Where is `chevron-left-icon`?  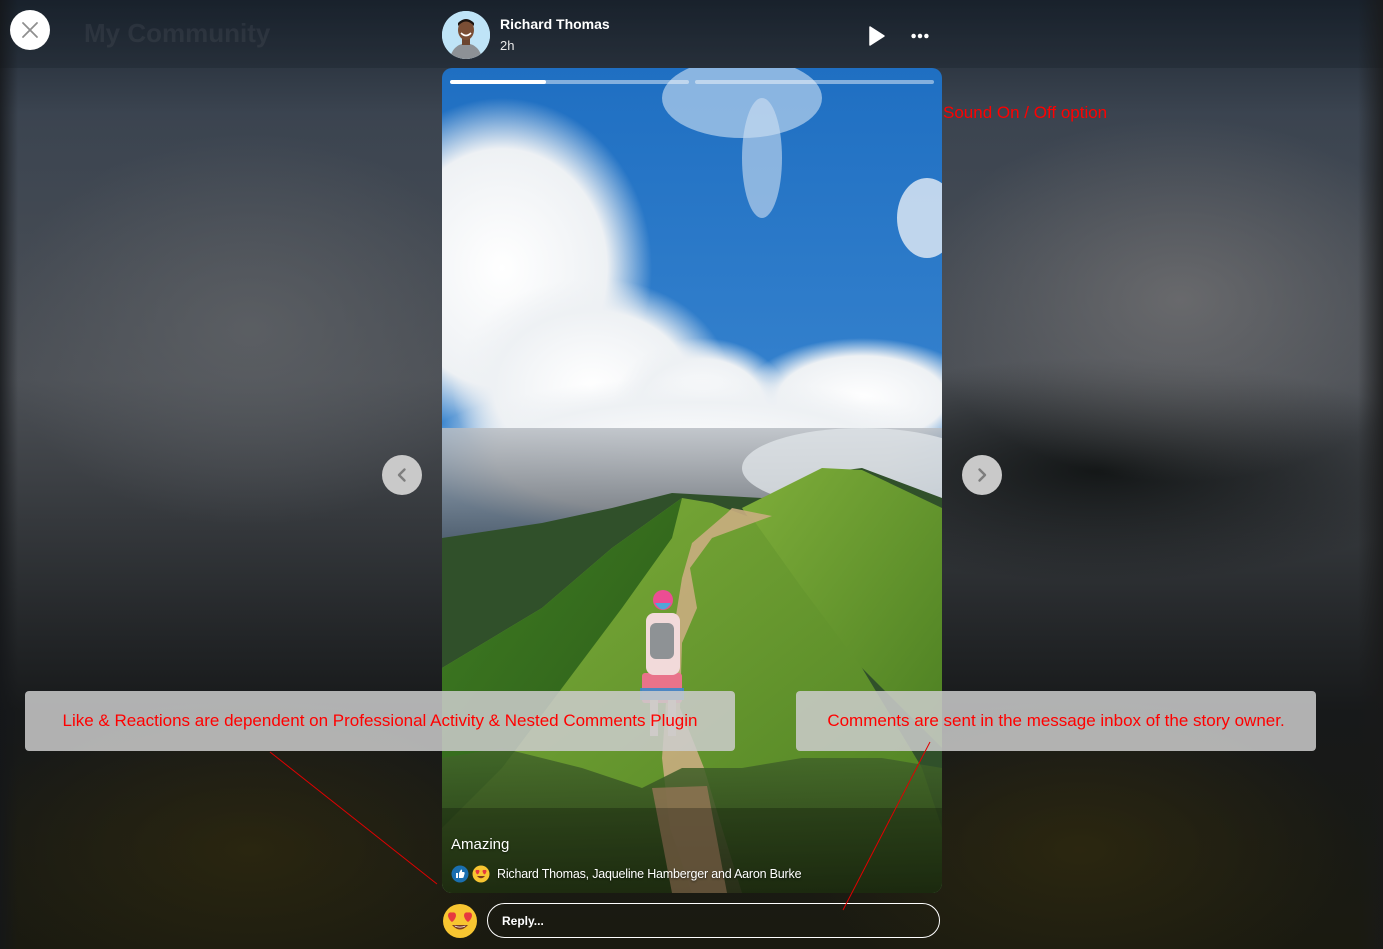
chevron-left-icon is located at coordinates (401, 475).